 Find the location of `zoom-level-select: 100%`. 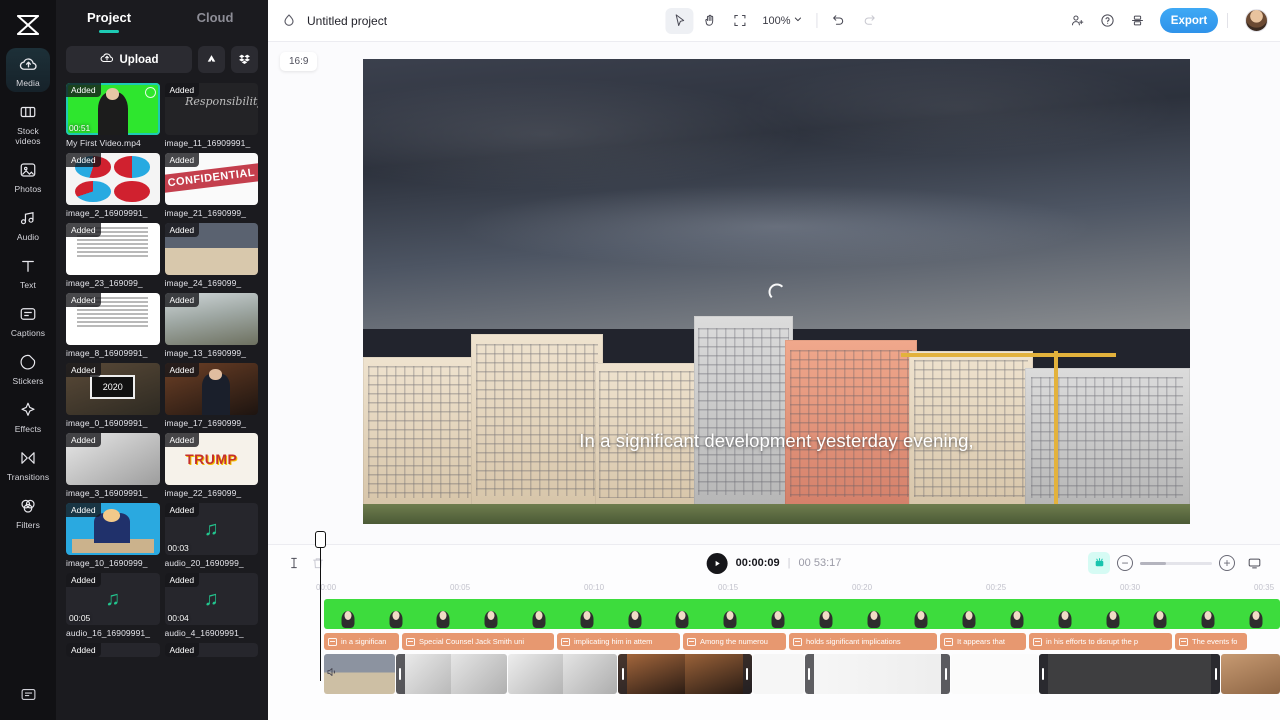

zoom-level-select: 100% is located at coordinates (782, 21).